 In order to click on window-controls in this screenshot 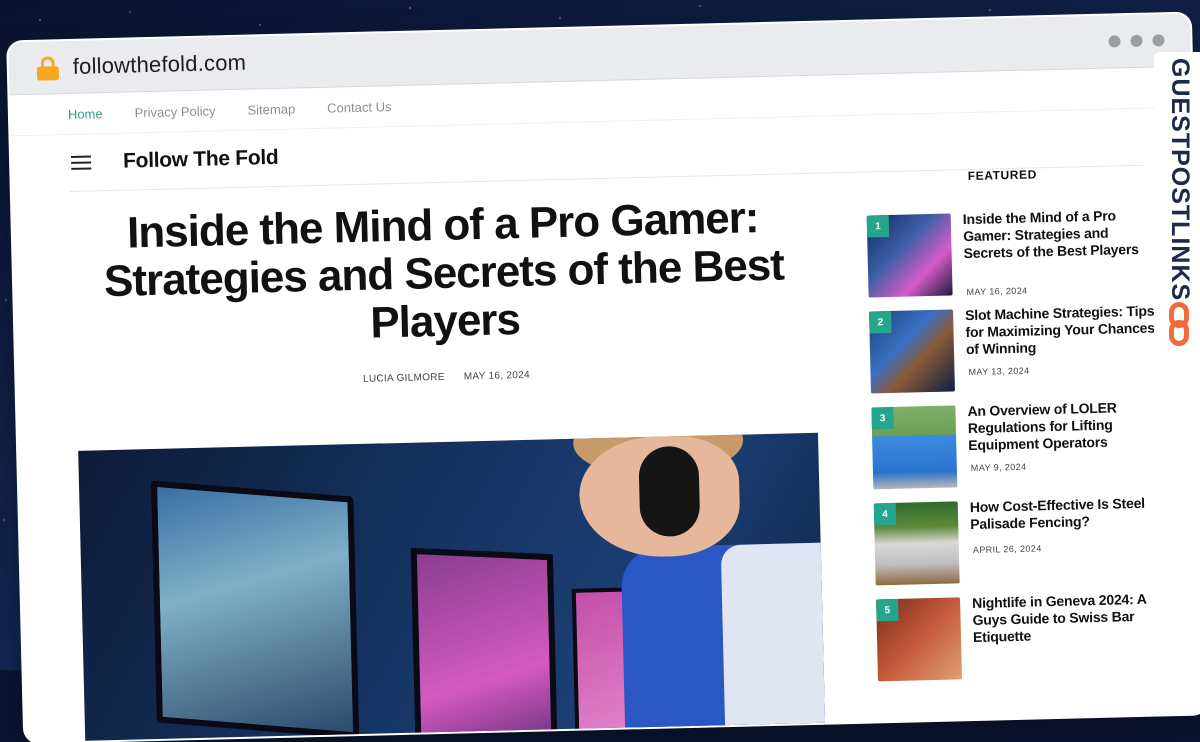, I will do `click(1136, 41)`.